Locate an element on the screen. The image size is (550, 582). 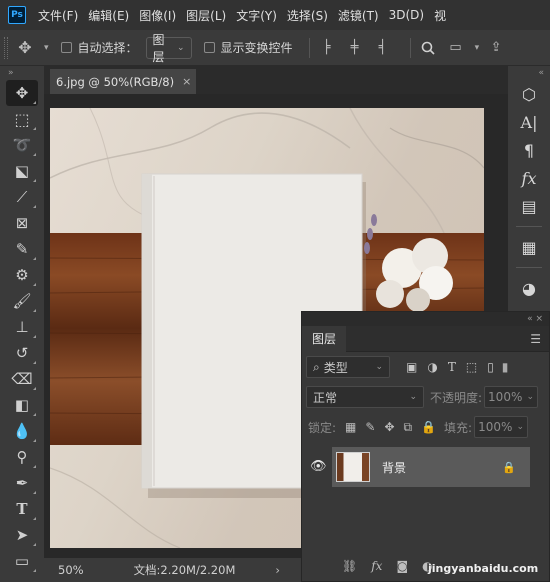
link-layers-icon: ⛓ is located at coordinates (349, 566).